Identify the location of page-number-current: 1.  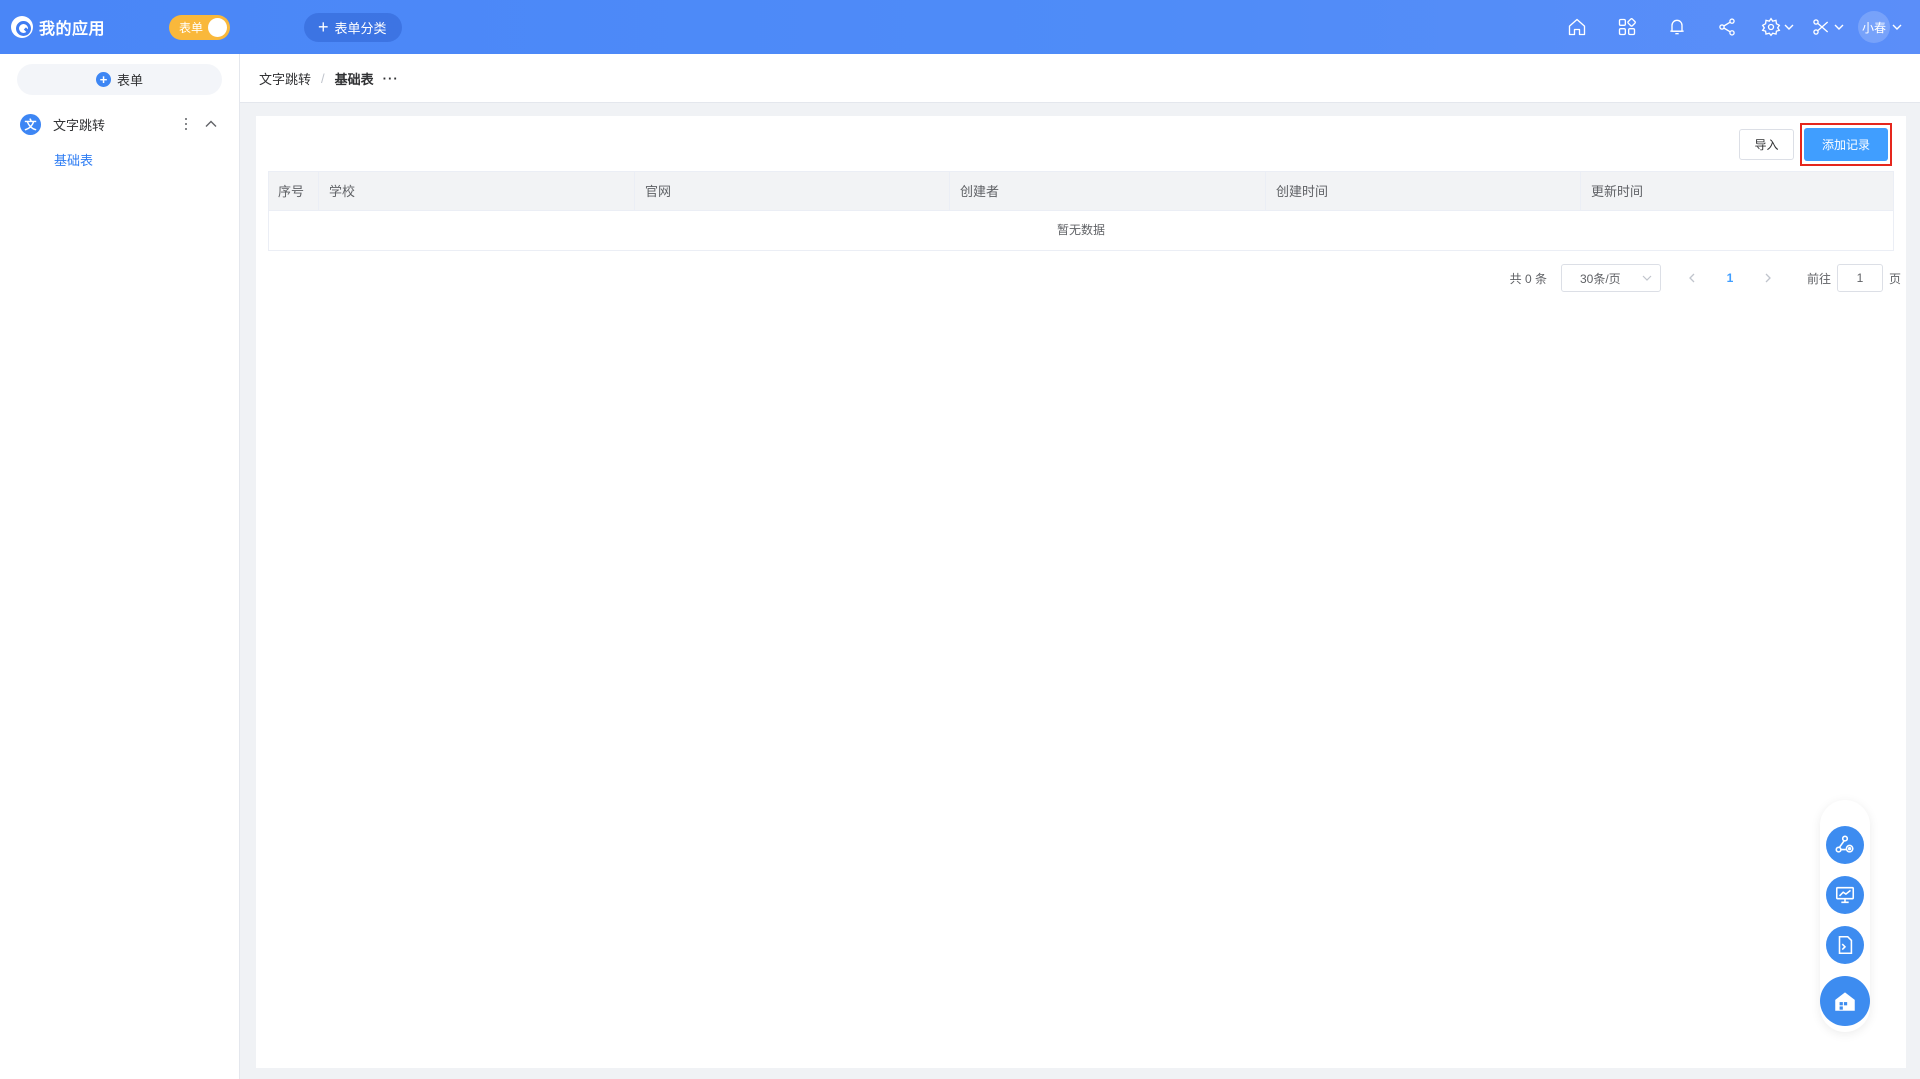
(1730, 278).